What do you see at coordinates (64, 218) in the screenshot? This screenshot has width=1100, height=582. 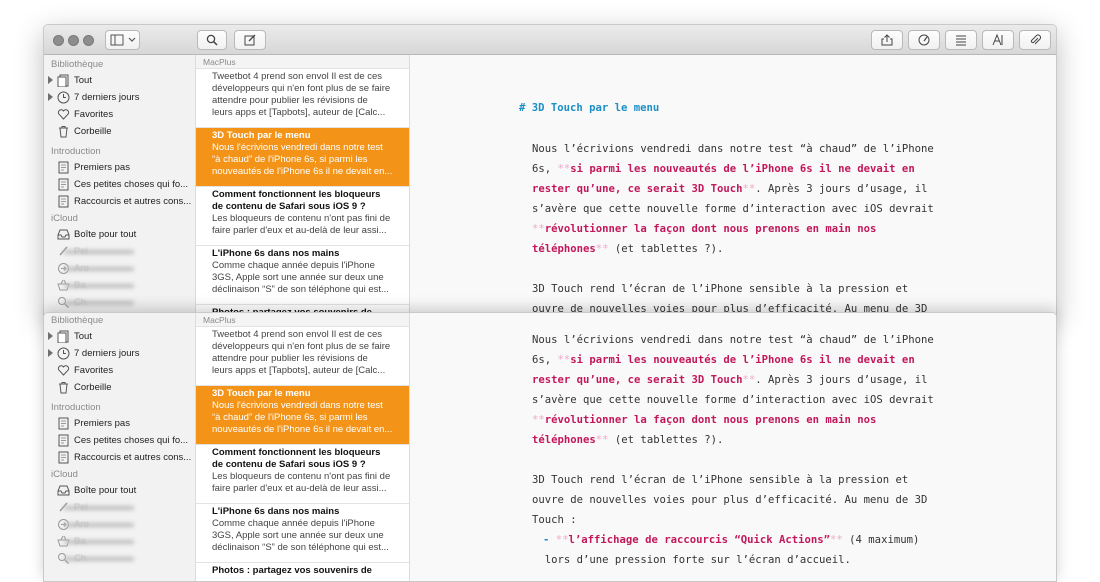 I see `sidebar-section-title: iCloud` at bounding box center [64, 218].